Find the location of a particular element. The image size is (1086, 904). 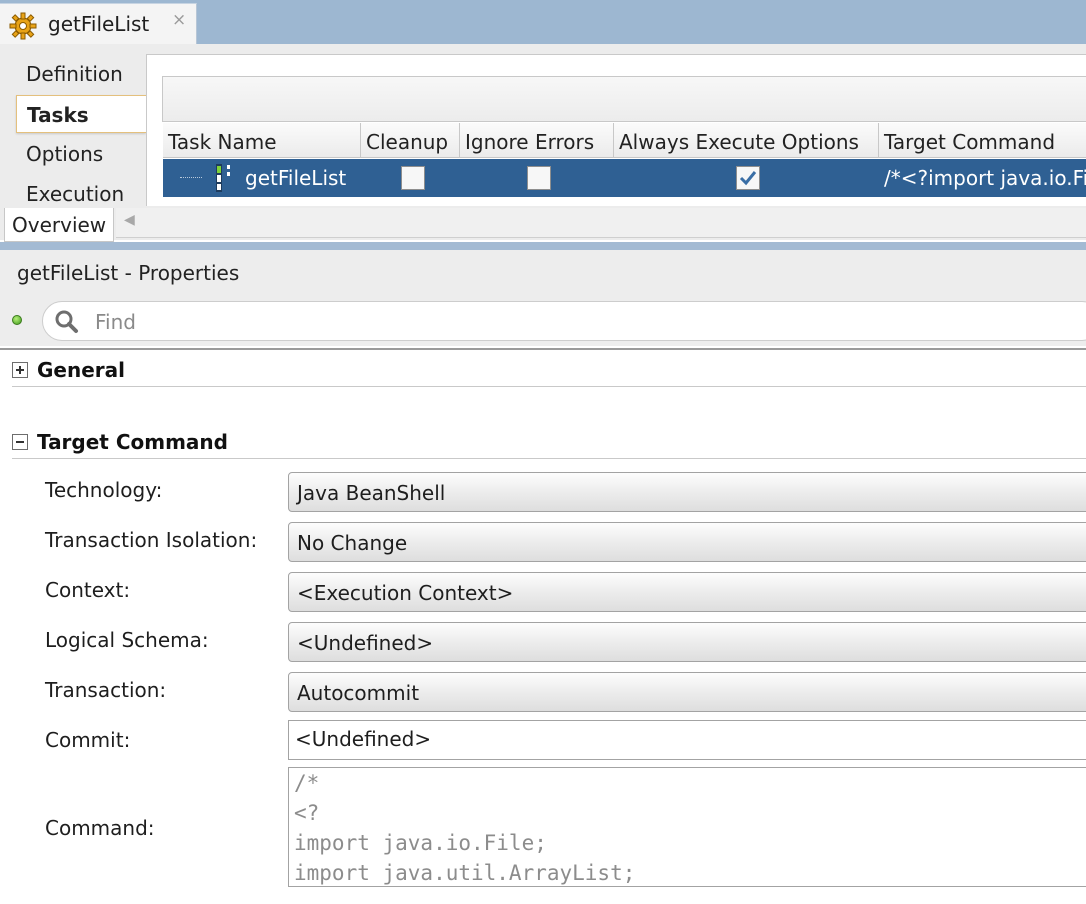

tab-options: Options is located at coordinates (81, 154).